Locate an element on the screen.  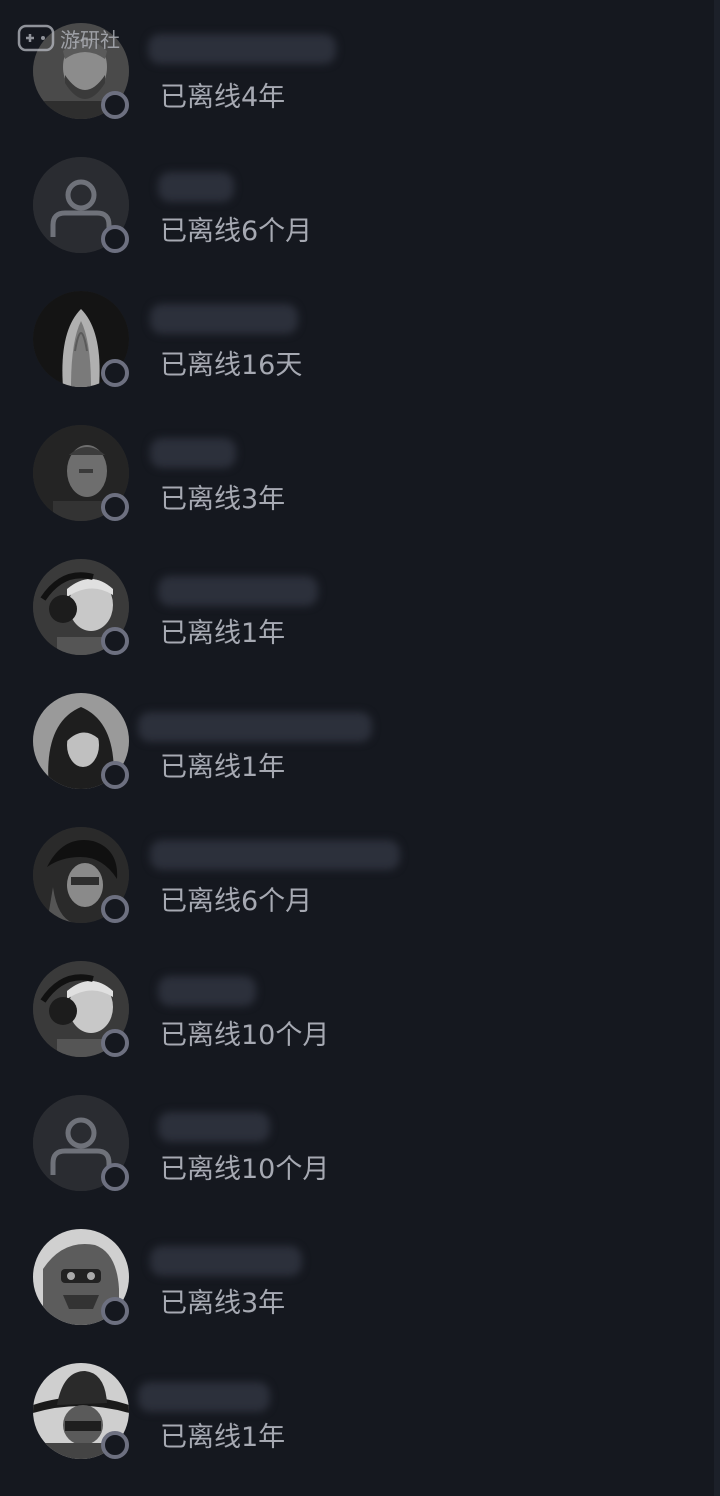
scrollbar is located at coordinates (717, 748).